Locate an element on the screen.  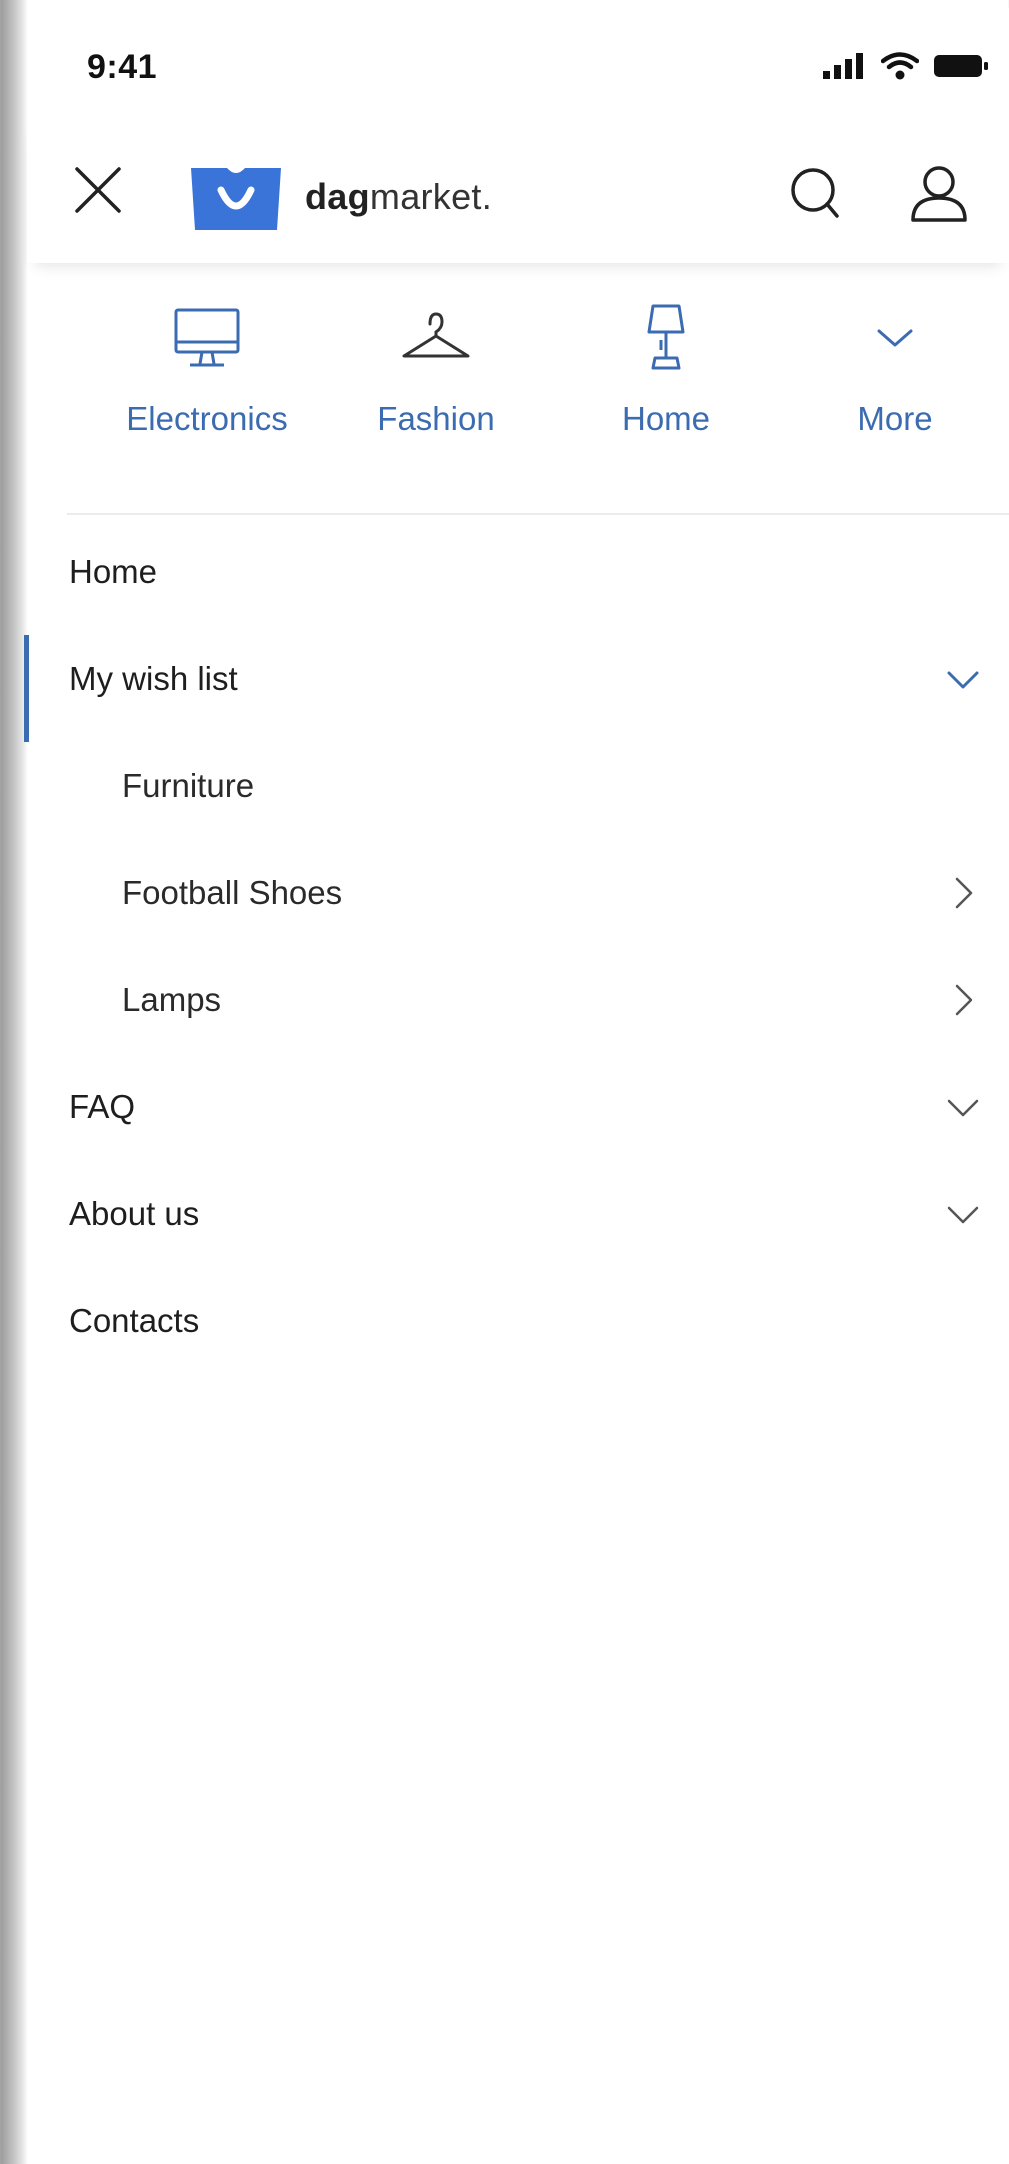
account-button is located at coordinates (939, 194).